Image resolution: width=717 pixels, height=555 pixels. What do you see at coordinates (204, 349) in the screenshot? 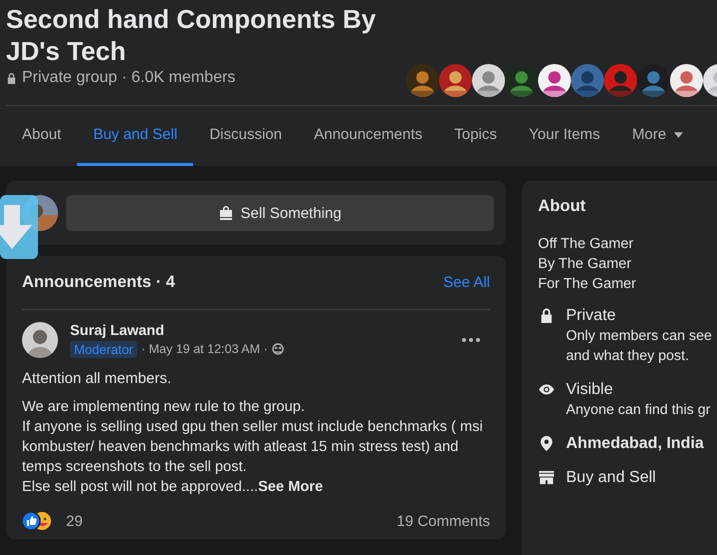
I see `post-time: · May 19 at 12:03 AM ·` at bounding box center [204, 349].